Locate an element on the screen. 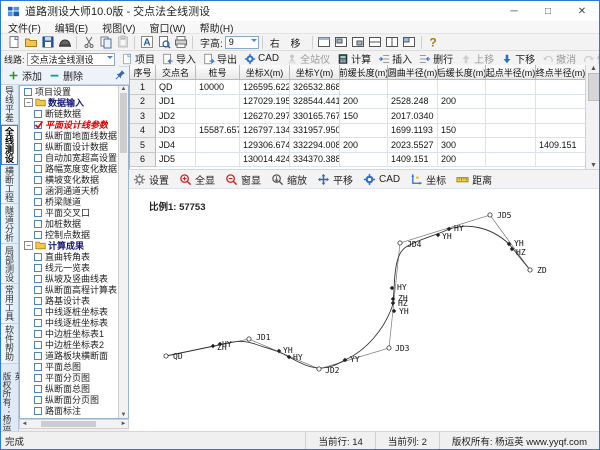 This screenshot has width=600, height=450. column-header-序号: 序号 is located at coordinates (143, 72).